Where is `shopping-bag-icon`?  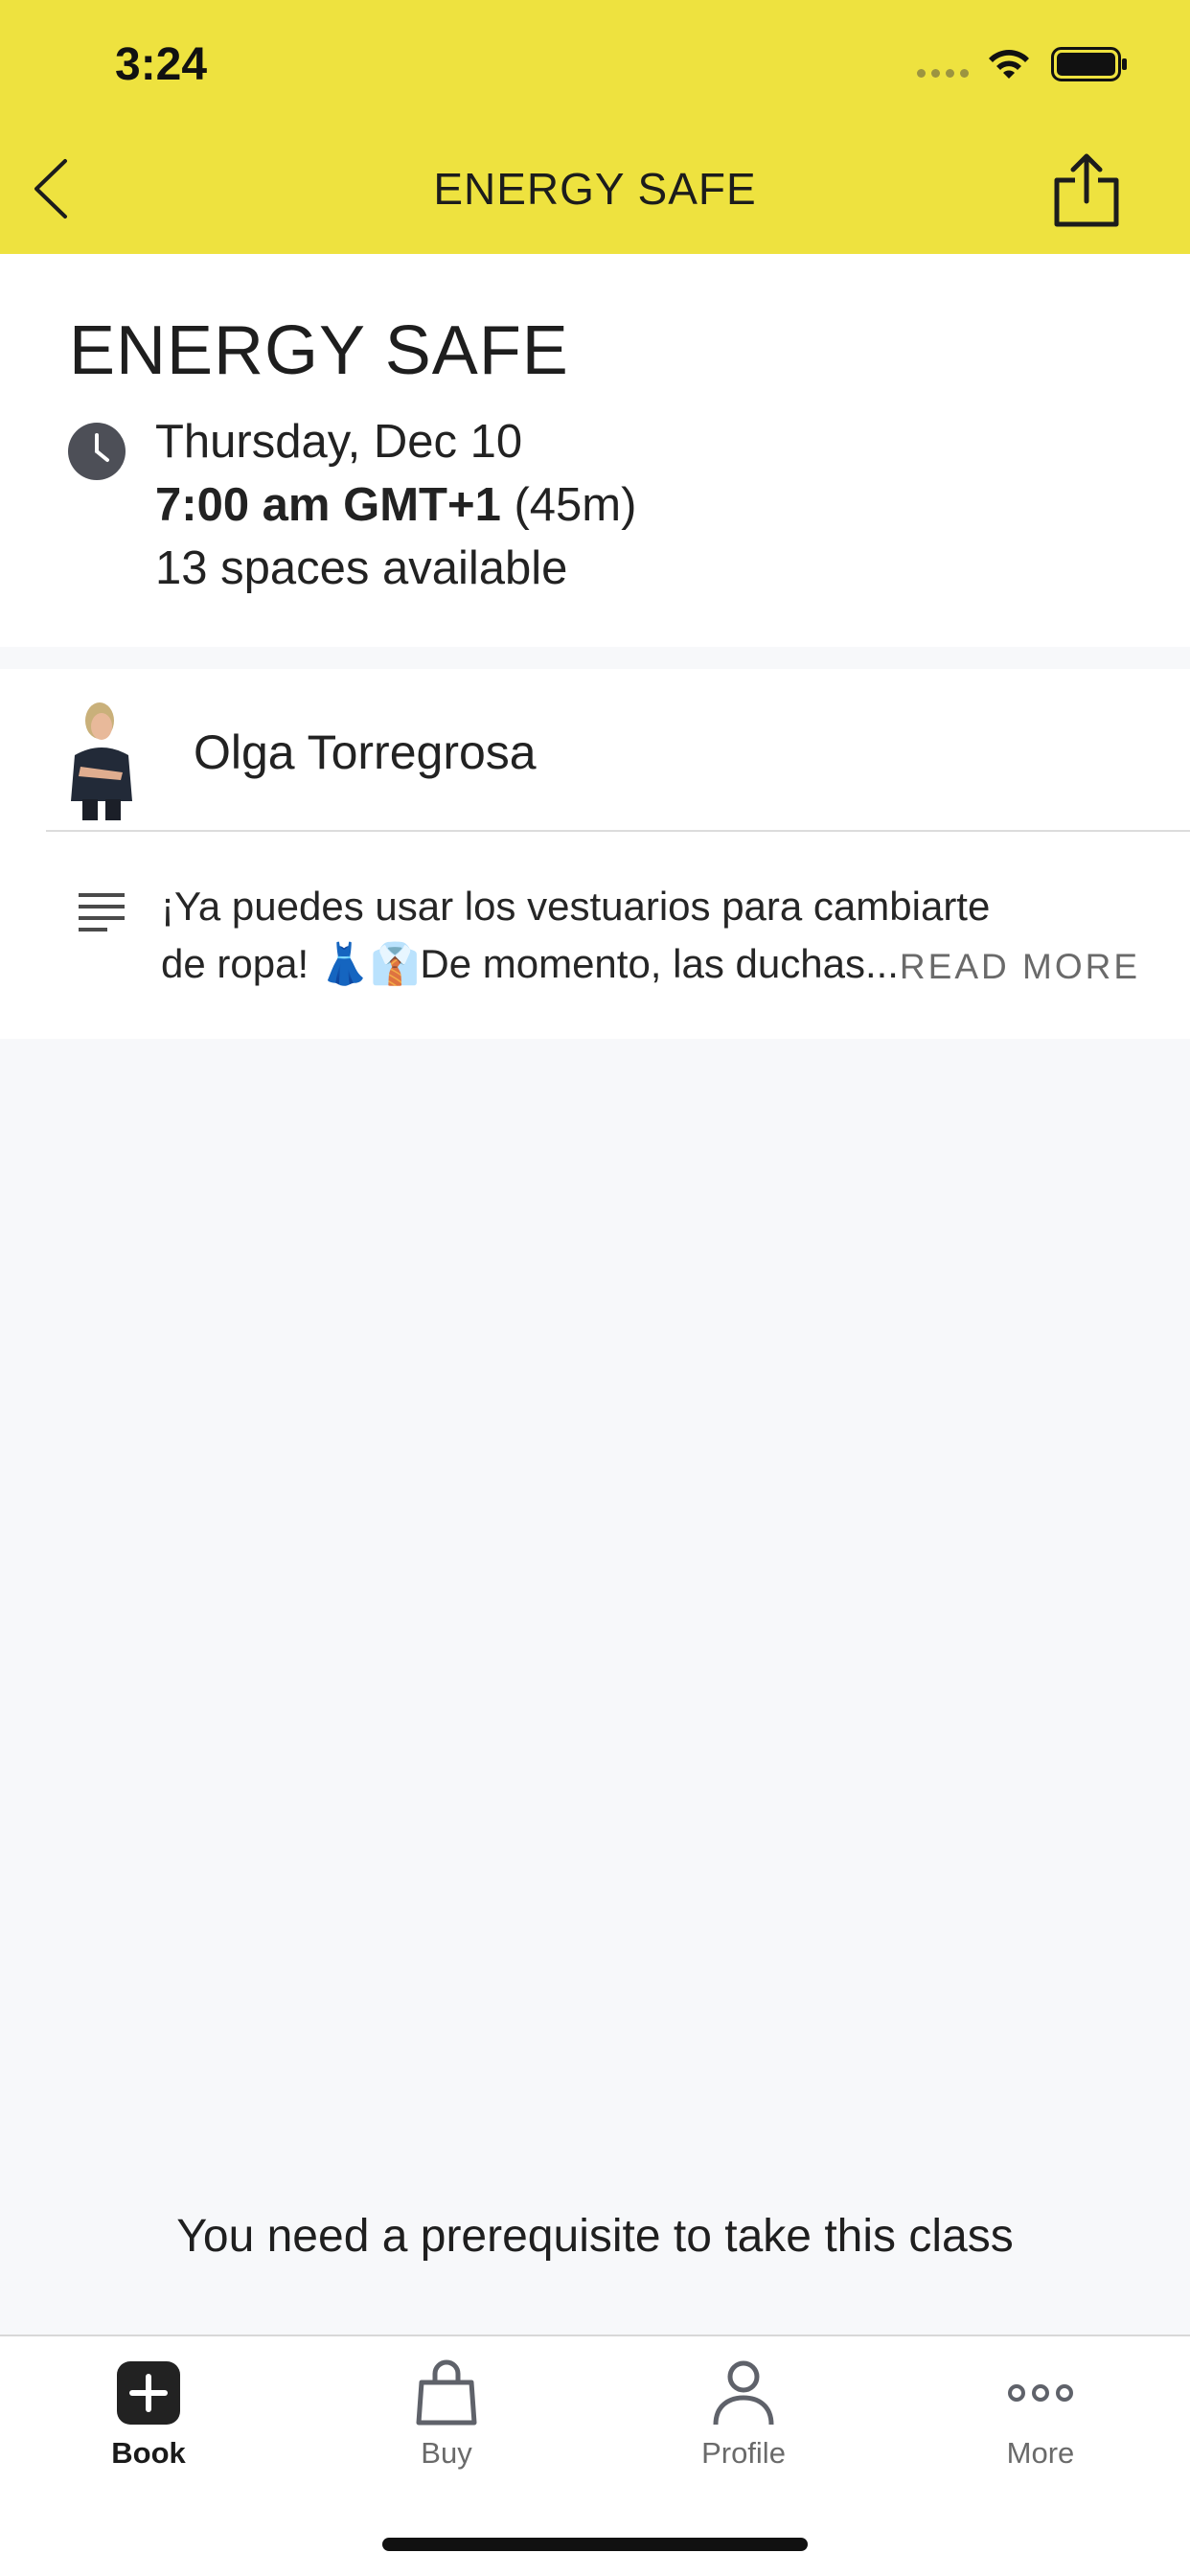 shopping-bag-icon is located at coordinates (447, 2392).